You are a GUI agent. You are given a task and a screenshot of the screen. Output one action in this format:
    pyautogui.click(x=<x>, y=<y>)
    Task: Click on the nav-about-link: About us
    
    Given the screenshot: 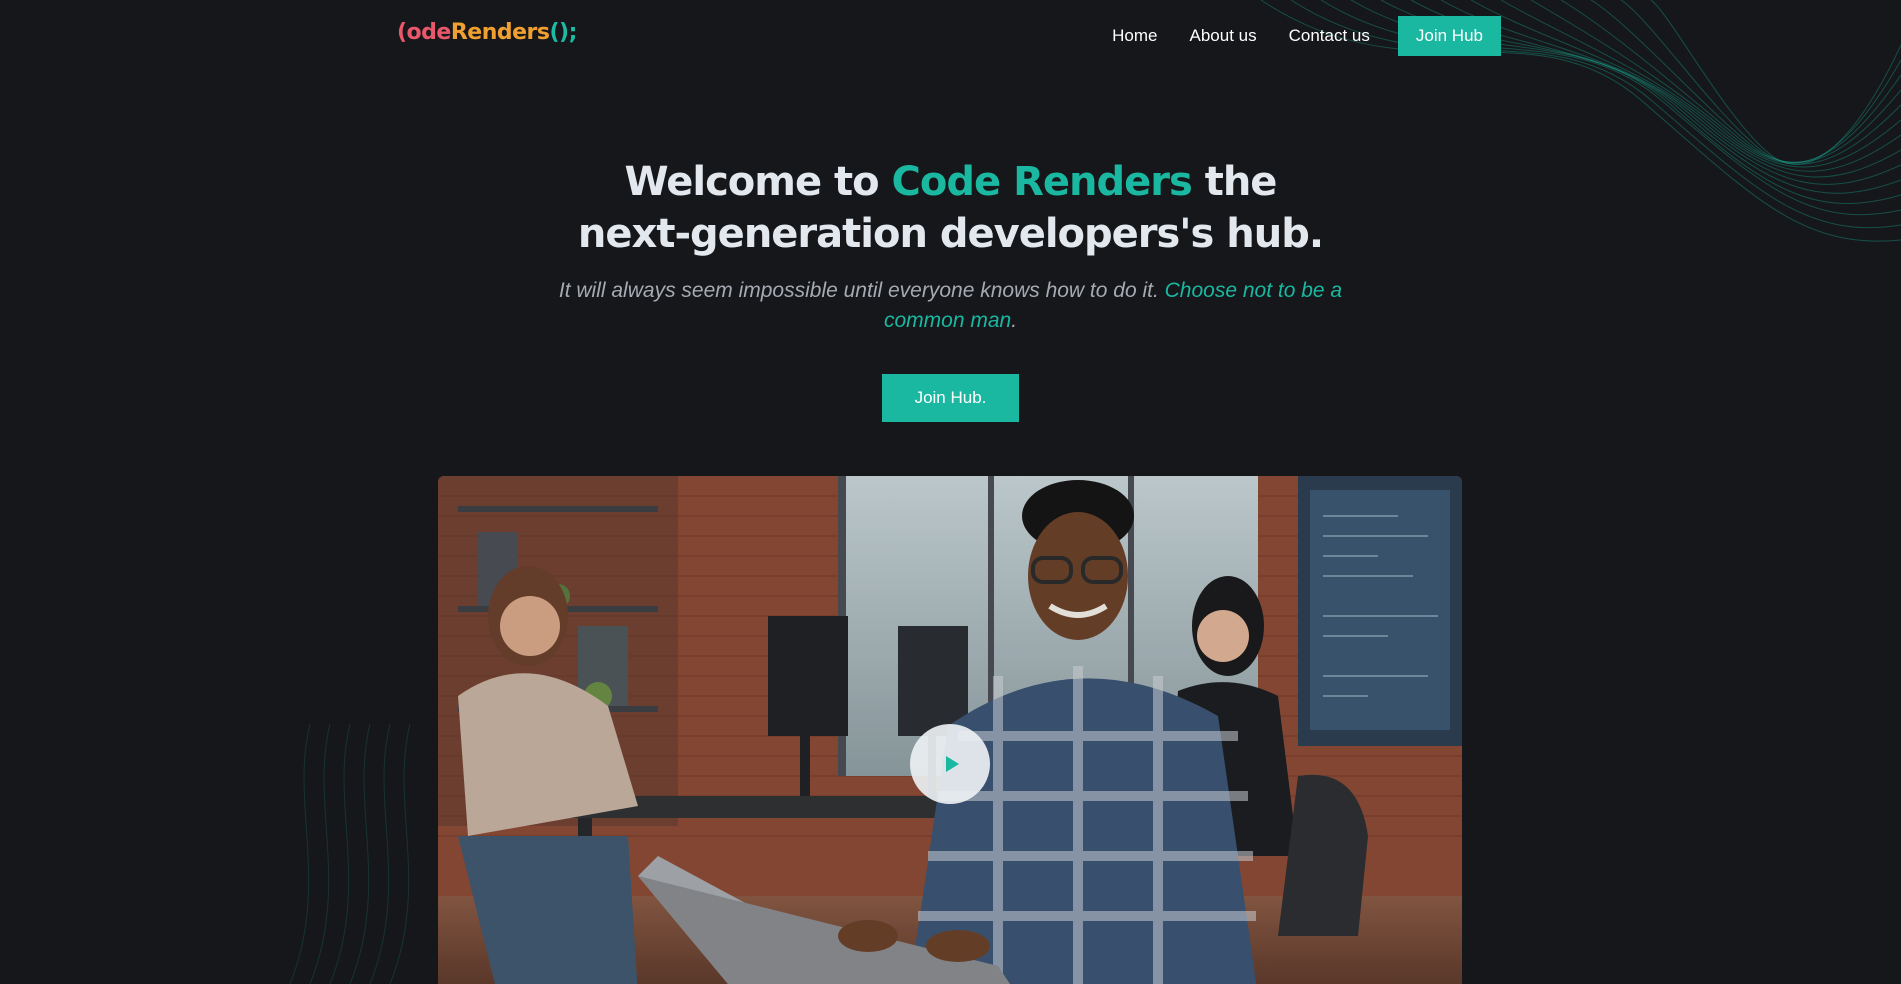 What is the action you would take?
    pyautogui.click(x=1223, y=36)
    